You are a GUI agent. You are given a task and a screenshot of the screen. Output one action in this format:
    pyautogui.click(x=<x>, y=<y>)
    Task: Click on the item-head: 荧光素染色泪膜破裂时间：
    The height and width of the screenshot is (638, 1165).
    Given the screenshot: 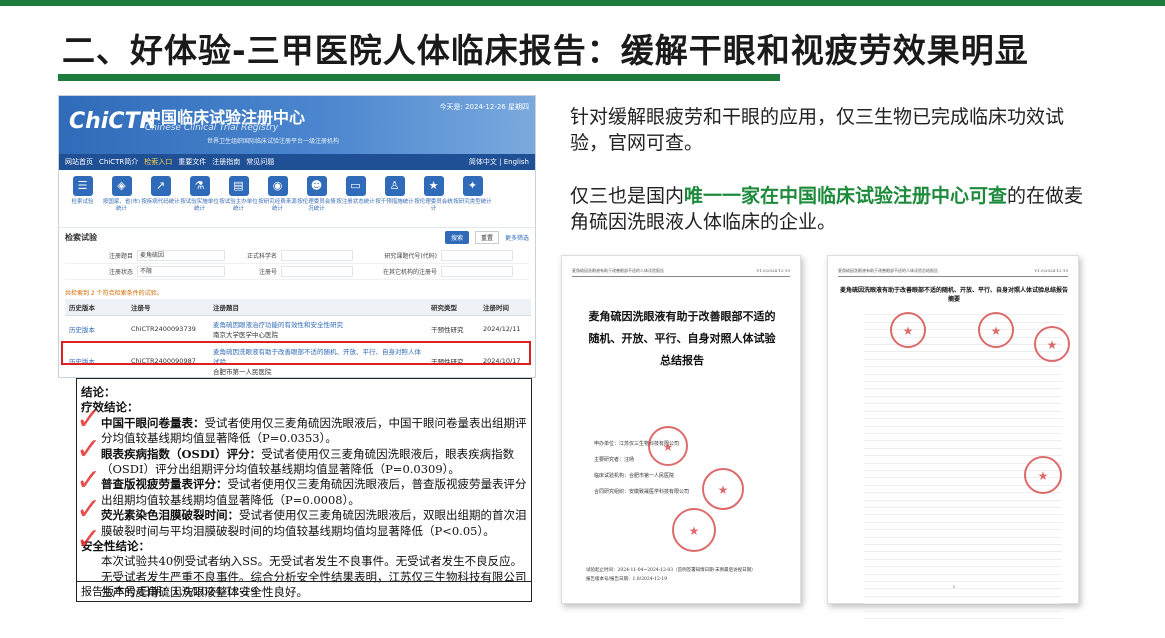 What is the action you would take?
    pyautogui.click(x=170, y=515)
    